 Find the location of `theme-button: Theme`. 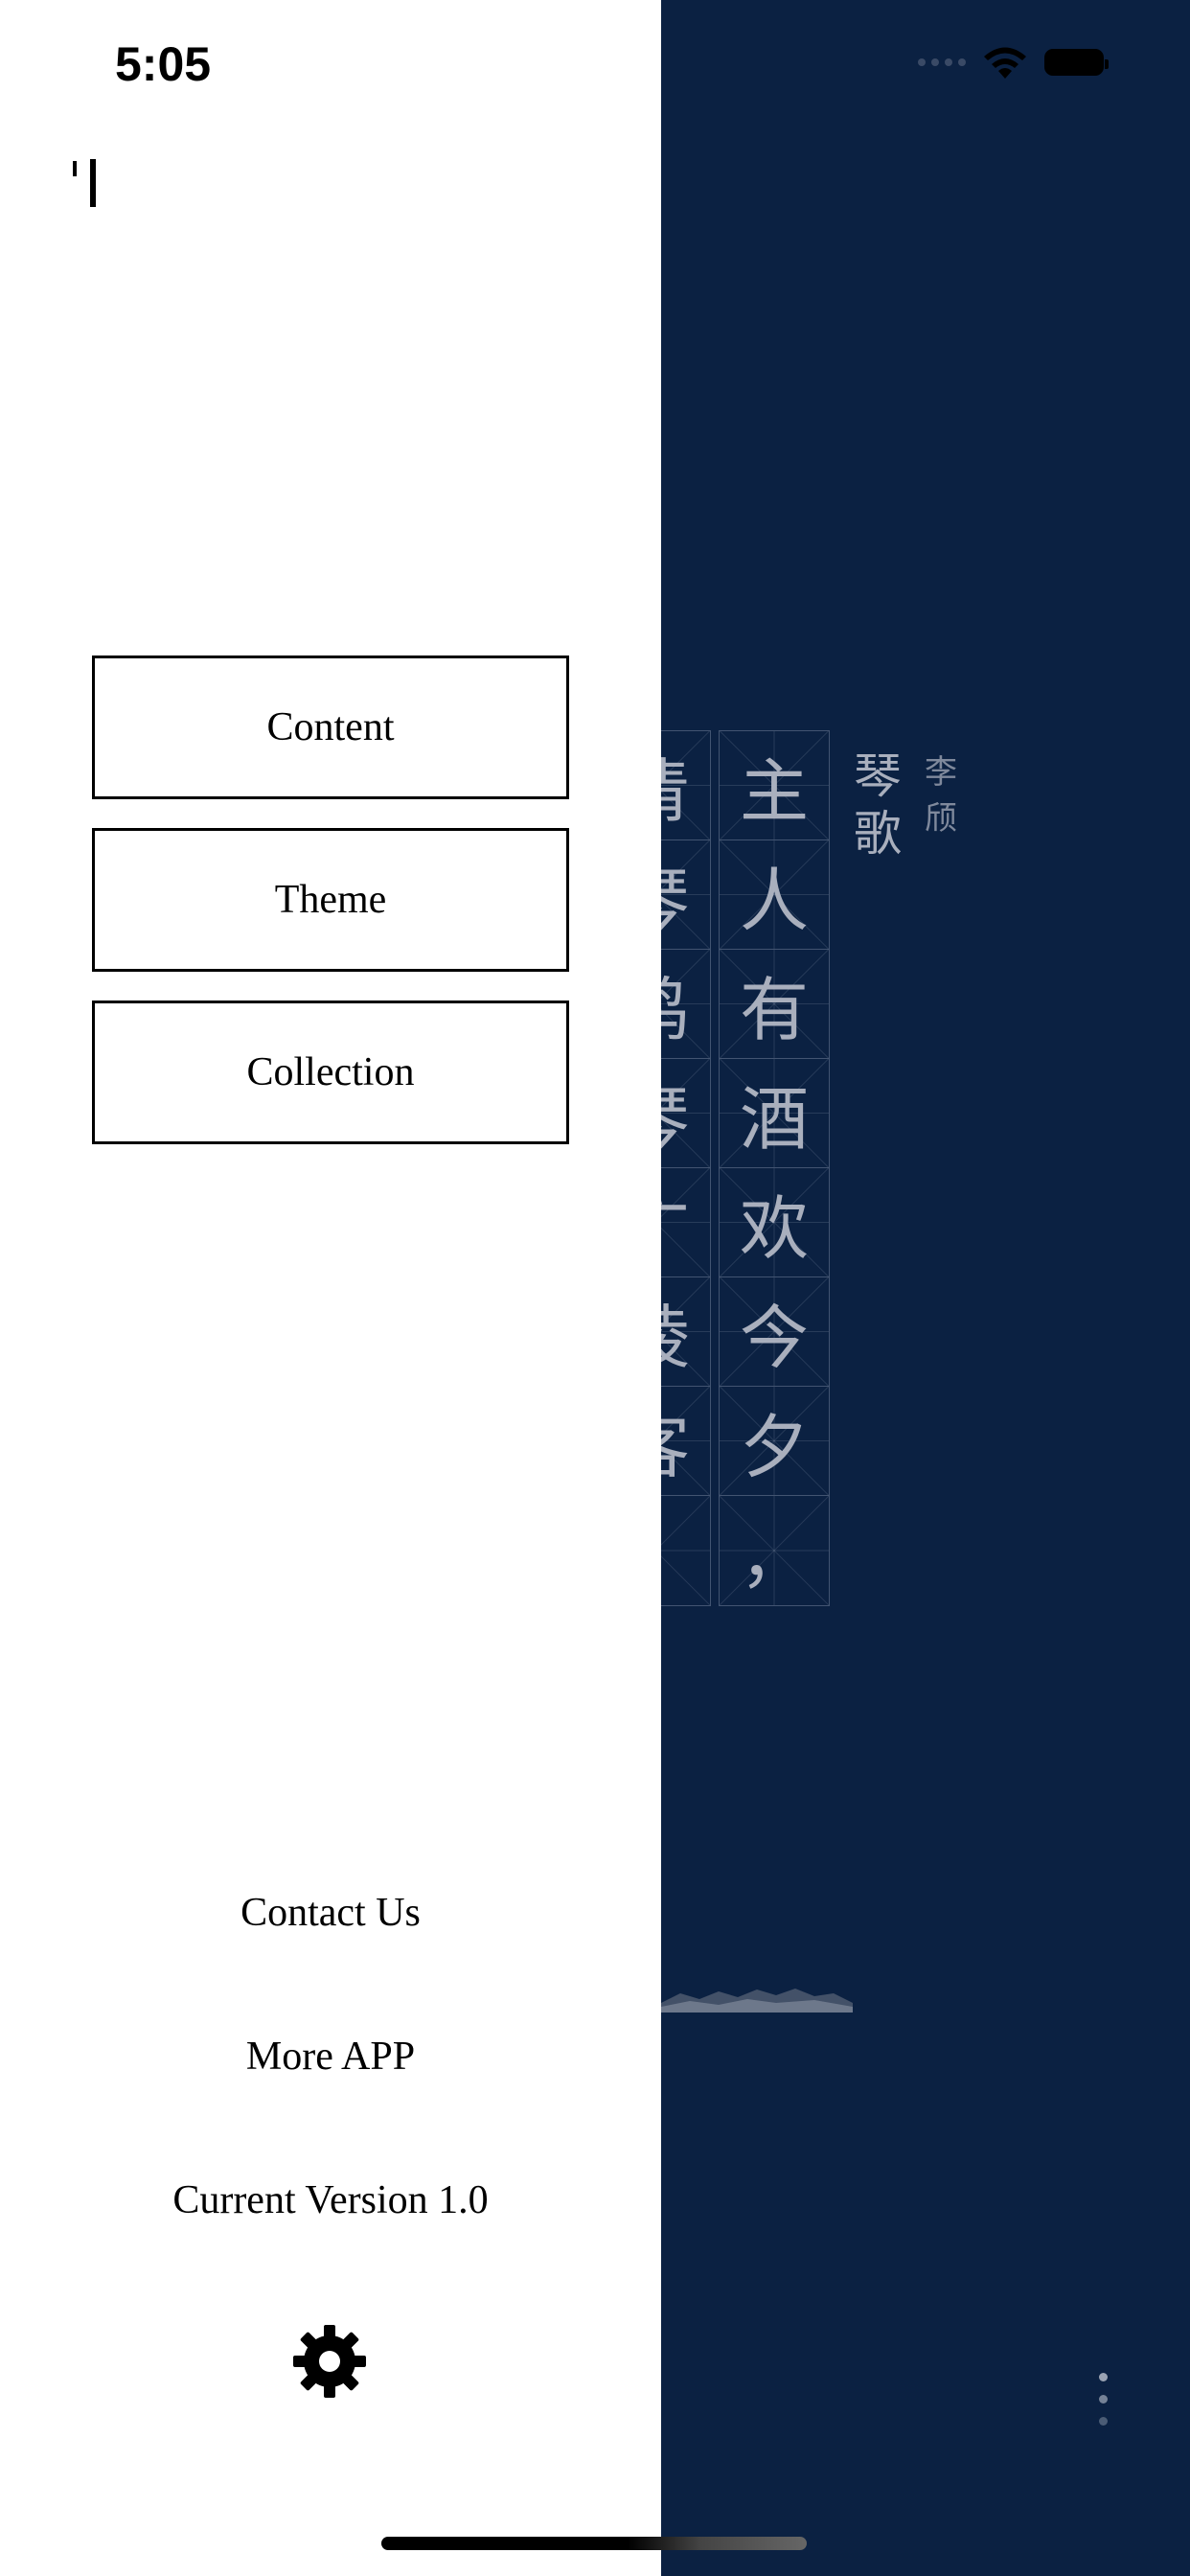

theme-button: Theme is located at coordinates (331, 900).